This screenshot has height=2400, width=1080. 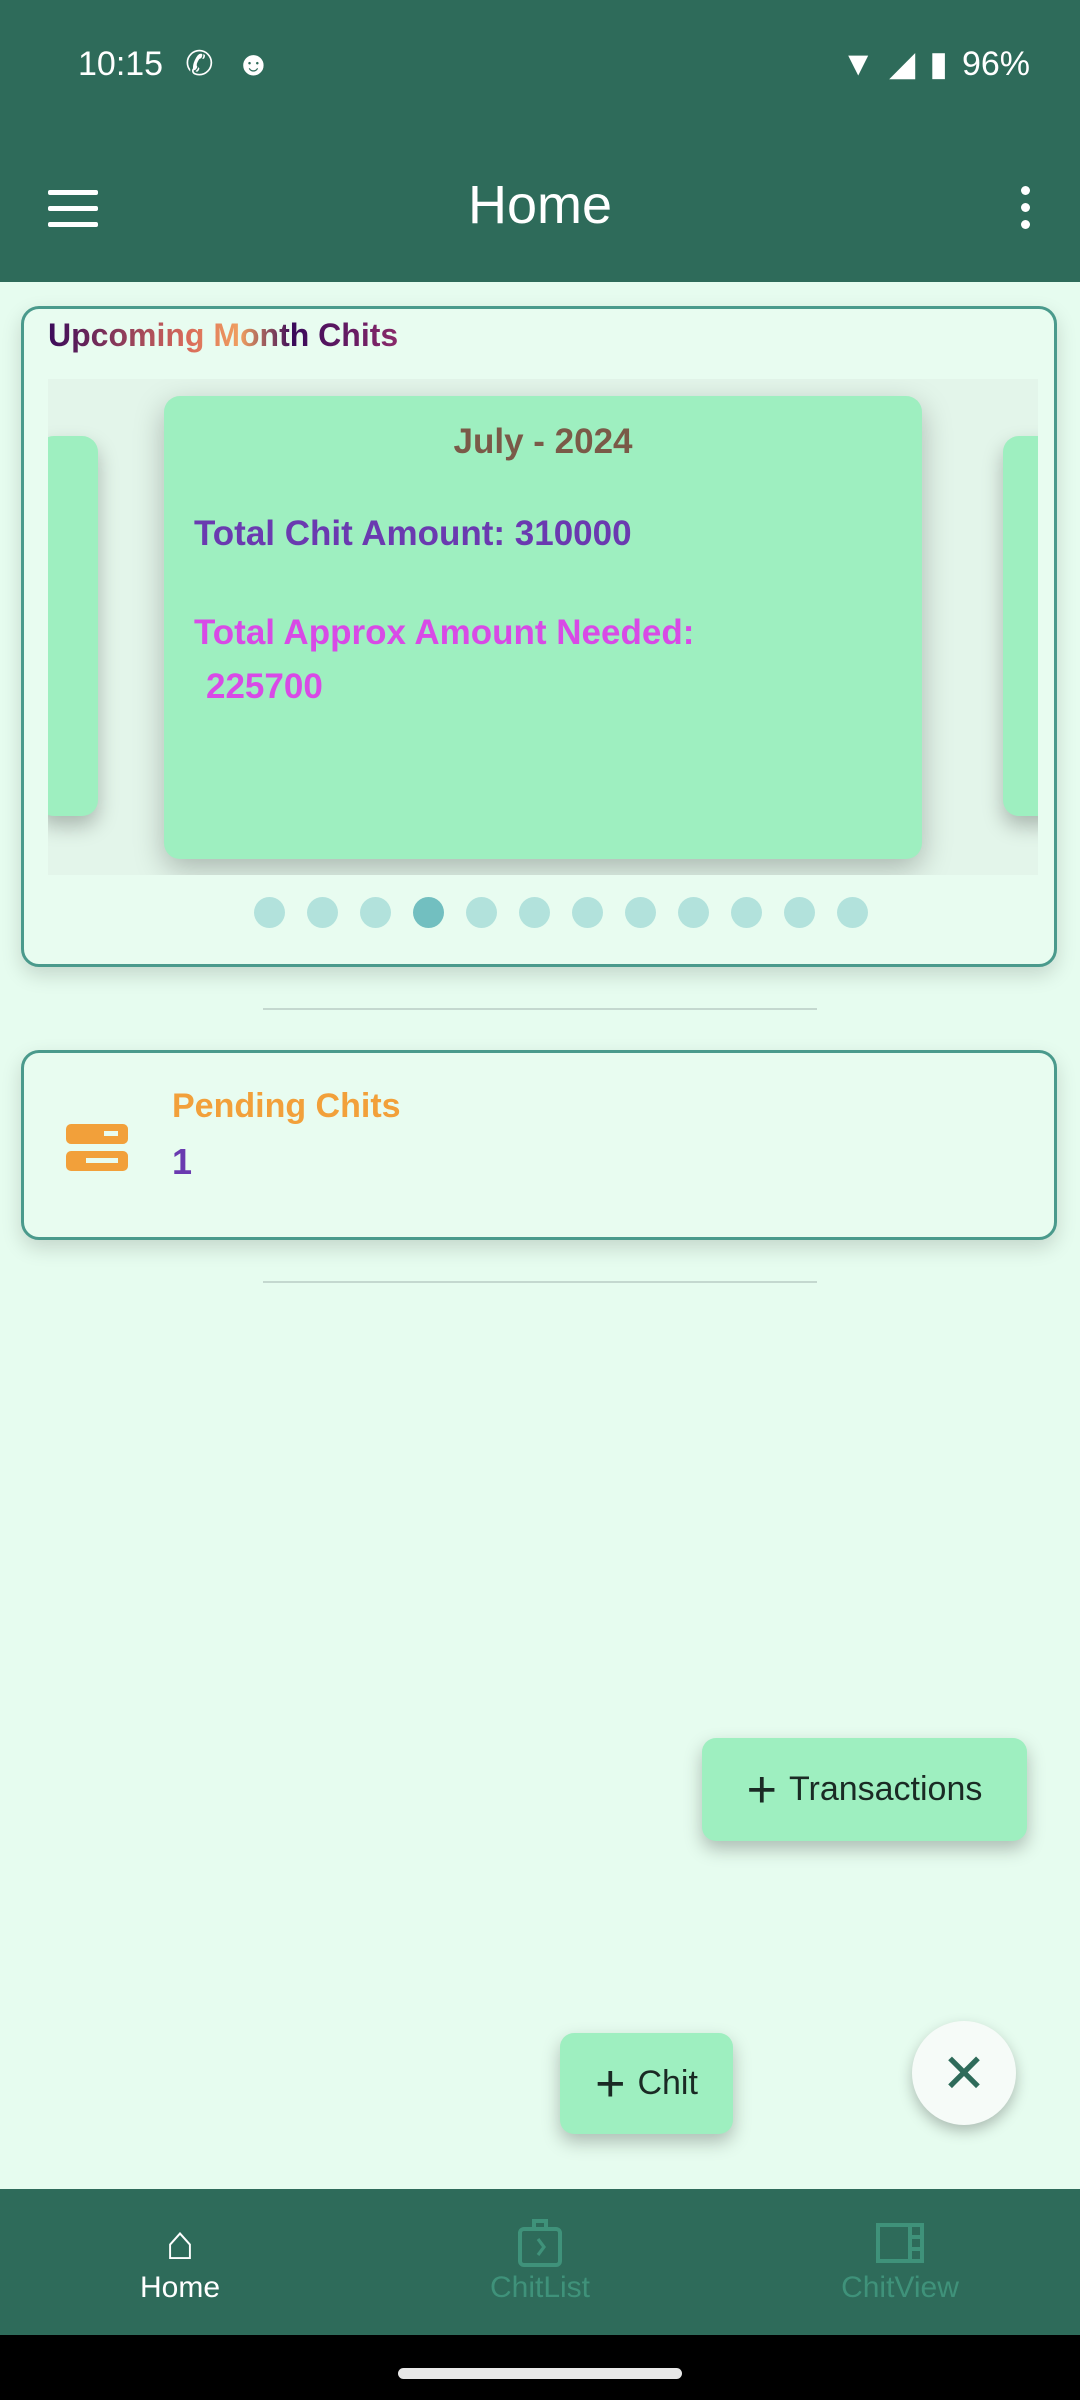 What do you see at coordinates (858, 63) in the screenshot?
I see `wifi-icon: ▼` at bounding box center [858, 63].